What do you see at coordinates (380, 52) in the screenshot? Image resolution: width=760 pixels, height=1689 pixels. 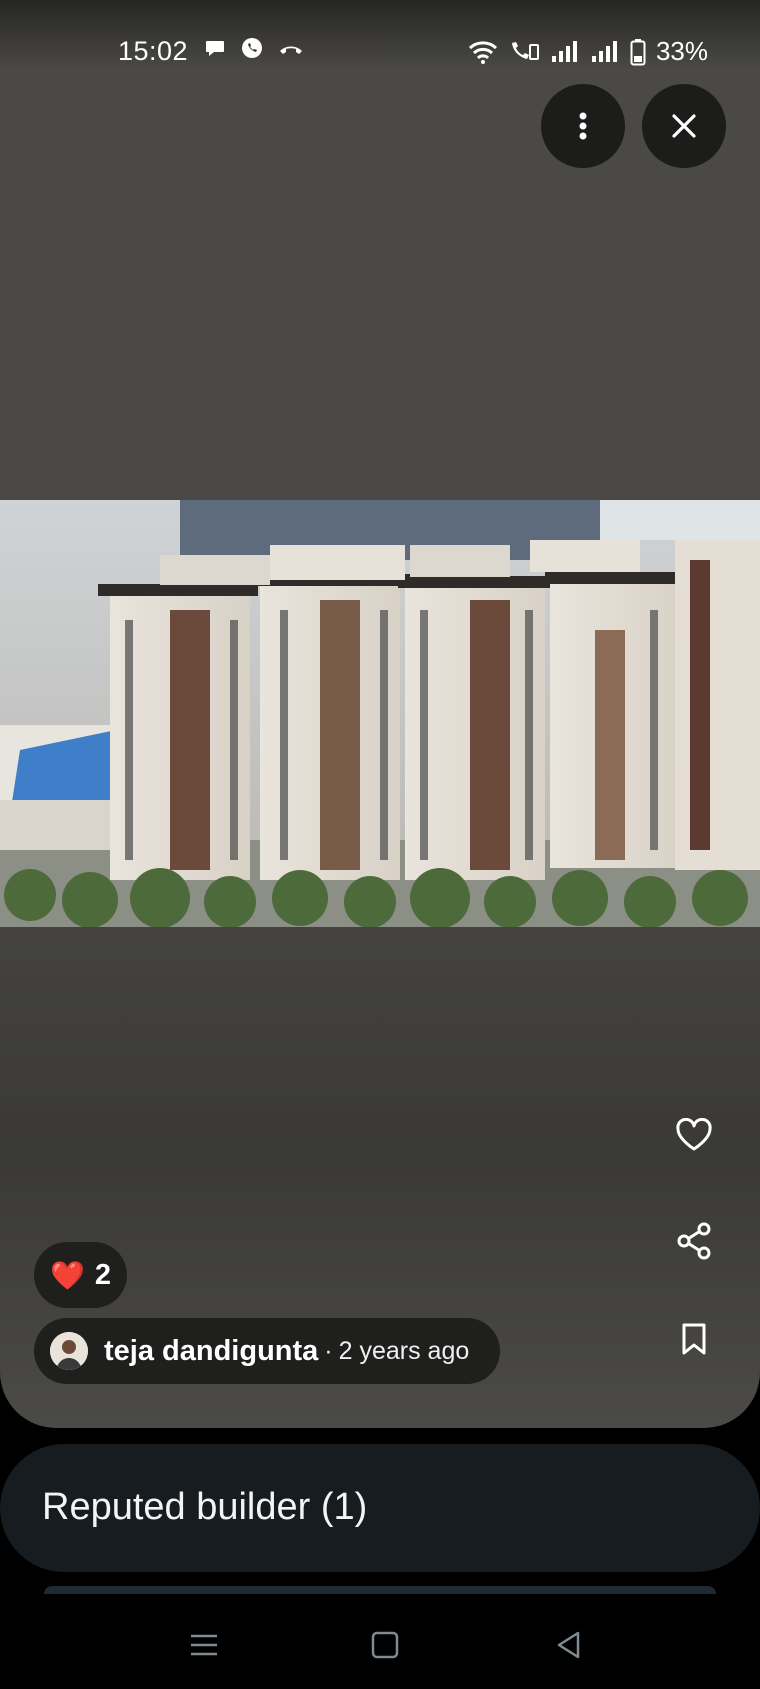 I see `status-bar: 15:02 33%` at bounding box center [380, 52].